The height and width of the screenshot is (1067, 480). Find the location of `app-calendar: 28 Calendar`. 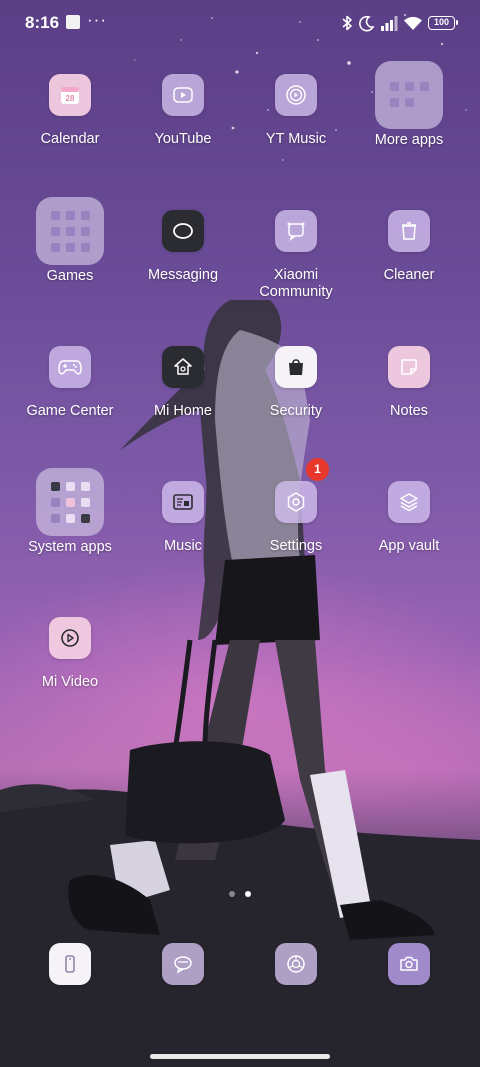

app-calendar: 28 Calendar is located at coordinates (70, 111).